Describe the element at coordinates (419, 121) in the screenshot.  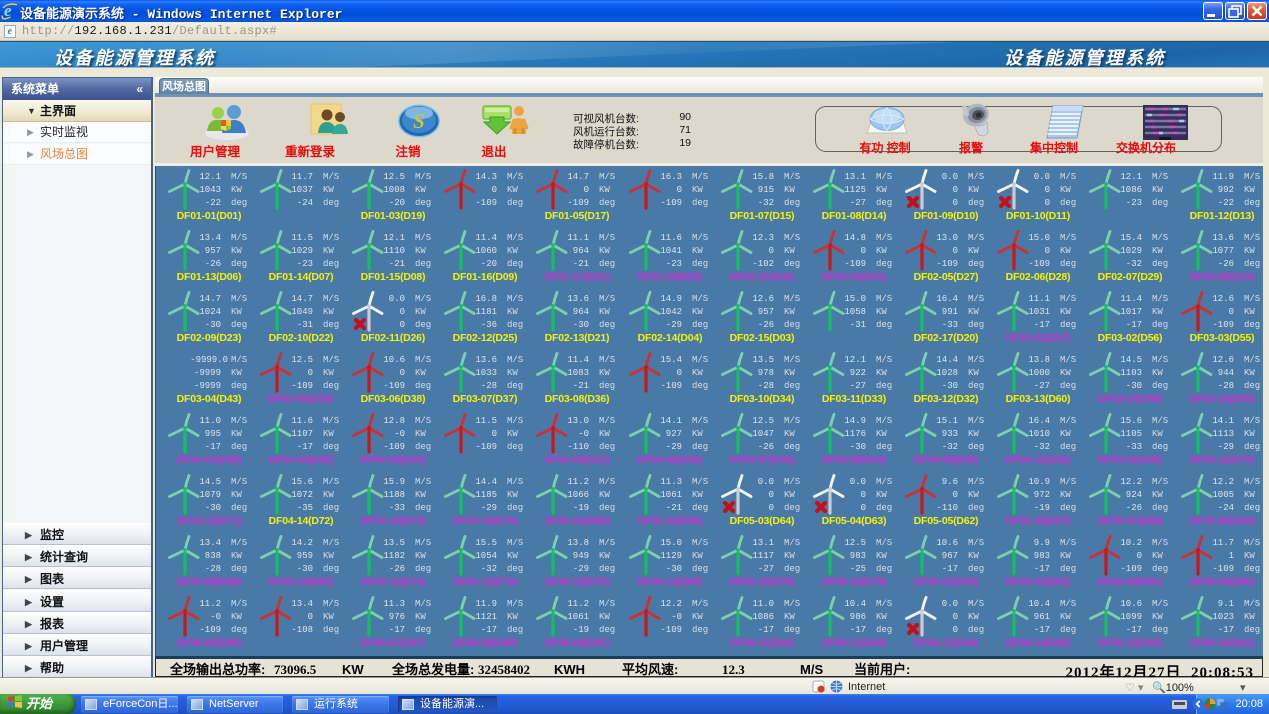
I see `svg-text: S` at that location.